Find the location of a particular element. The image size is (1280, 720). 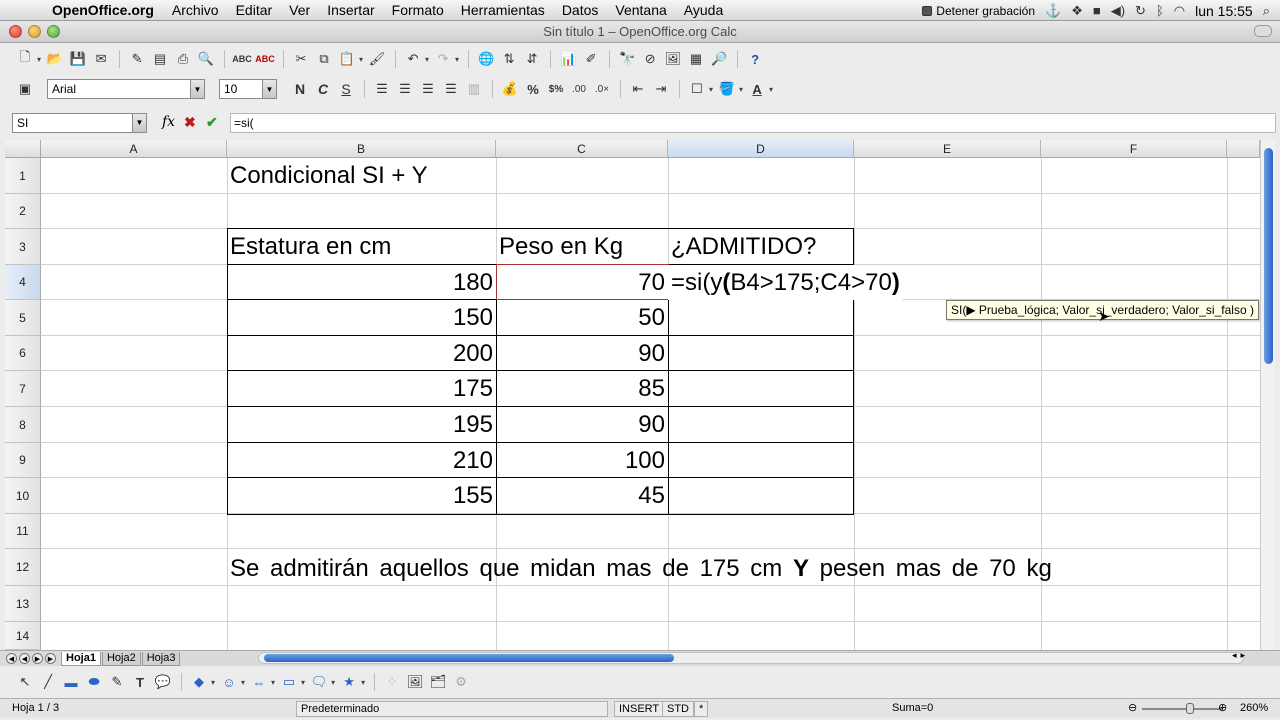

callouts-dropdown-icon: ▾ is located at coordinates (333, 682).